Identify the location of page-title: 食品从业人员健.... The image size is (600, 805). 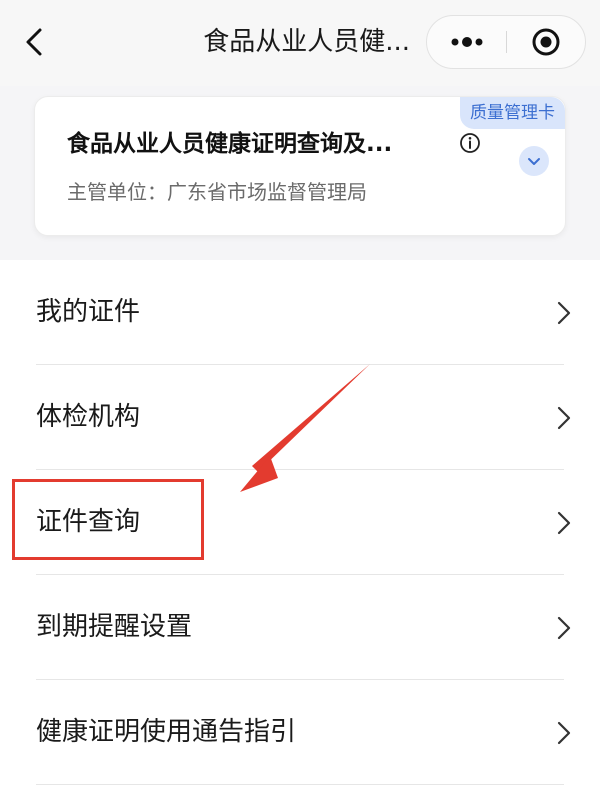
(306, 42).